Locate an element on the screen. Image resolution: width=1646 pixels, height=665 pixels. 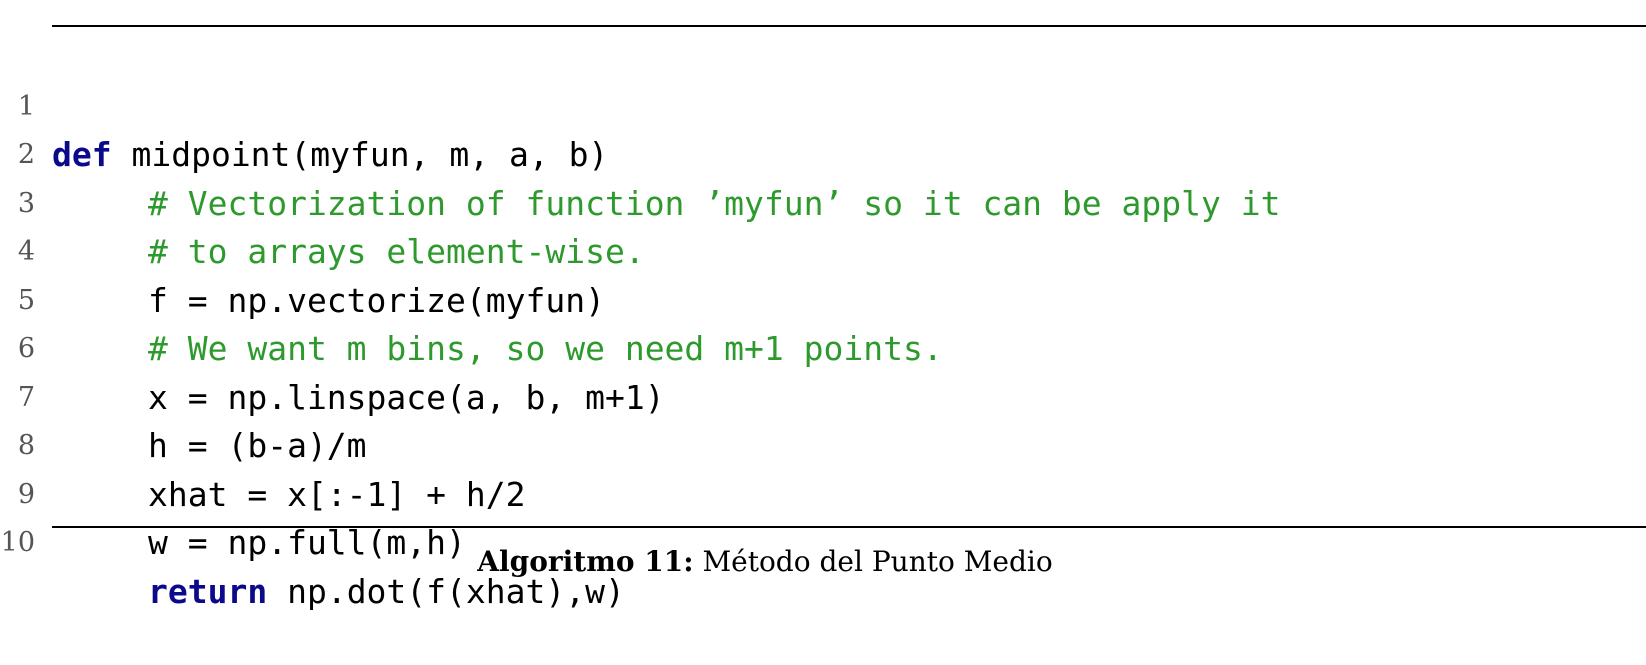
caption-label: Algoritmo 11: is located at coordinates (585, 561).